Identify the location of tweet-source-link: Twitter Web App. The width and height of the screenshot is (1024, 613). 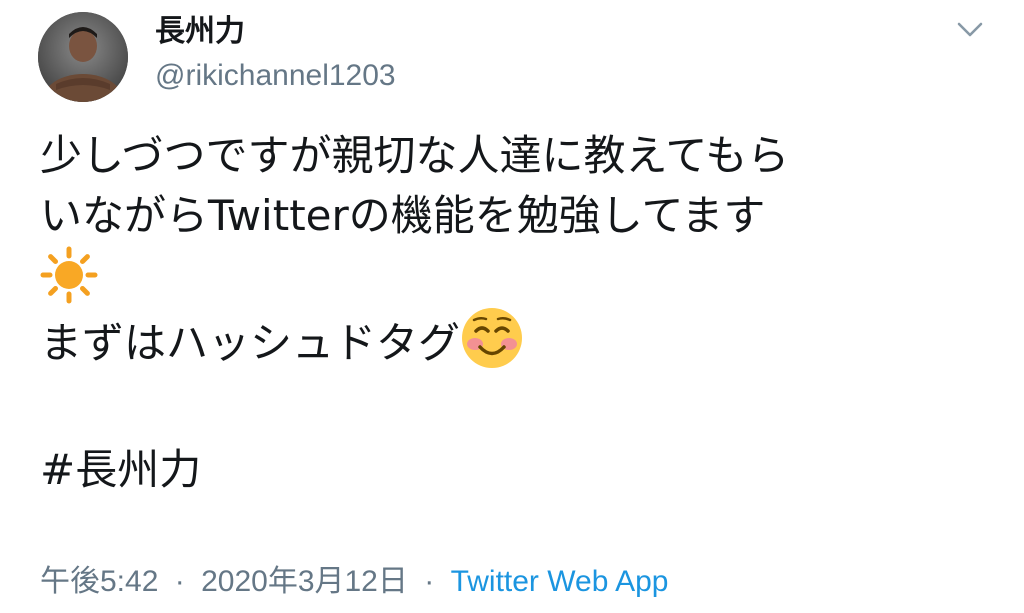
(560, 581).